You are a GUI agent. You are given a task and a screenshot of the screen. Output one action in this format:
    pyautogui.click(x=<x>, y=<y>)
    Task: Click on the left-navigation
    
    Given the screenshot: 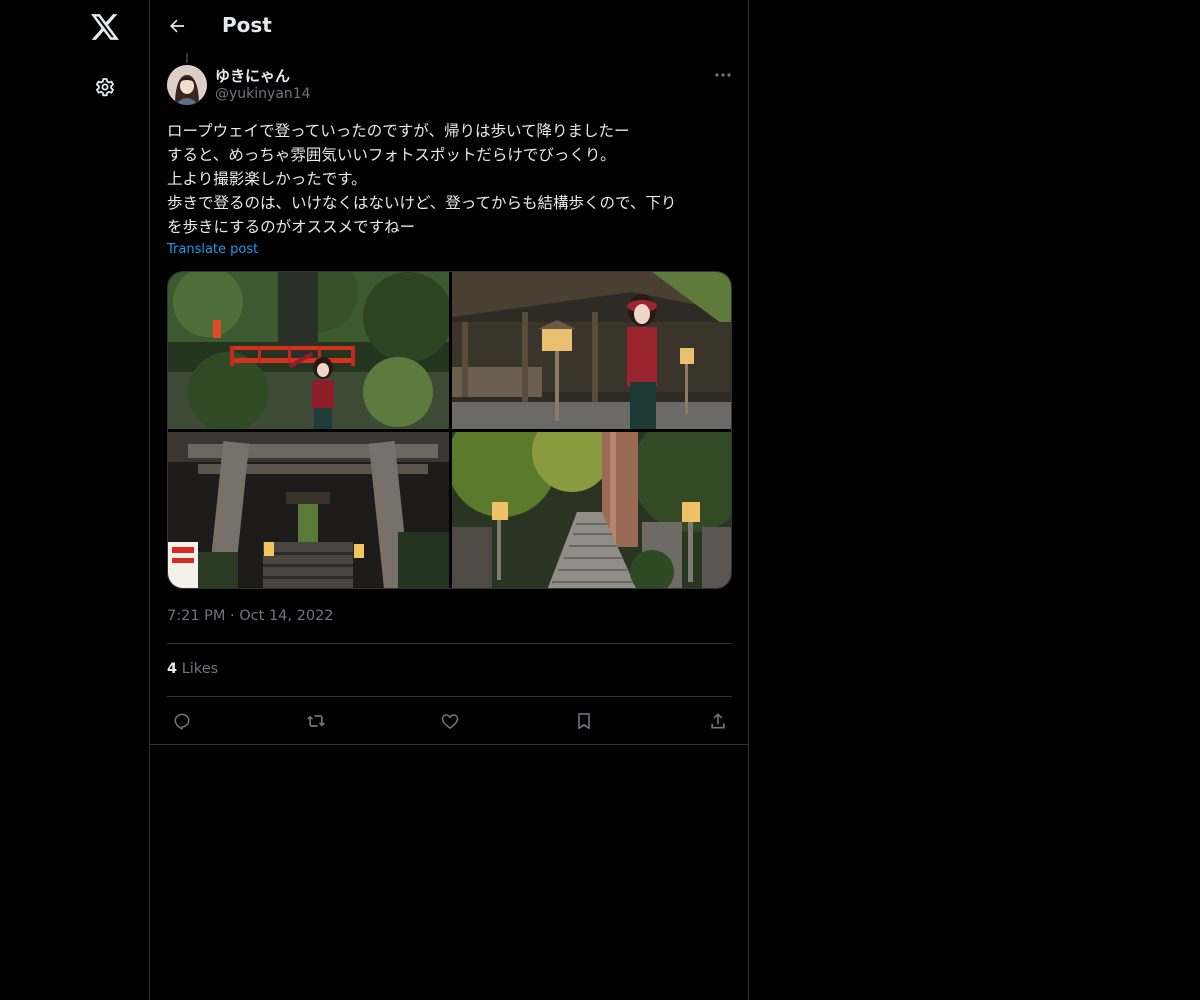 What is the action you would take?
    pyautogui.click(x=74, y=500)
    